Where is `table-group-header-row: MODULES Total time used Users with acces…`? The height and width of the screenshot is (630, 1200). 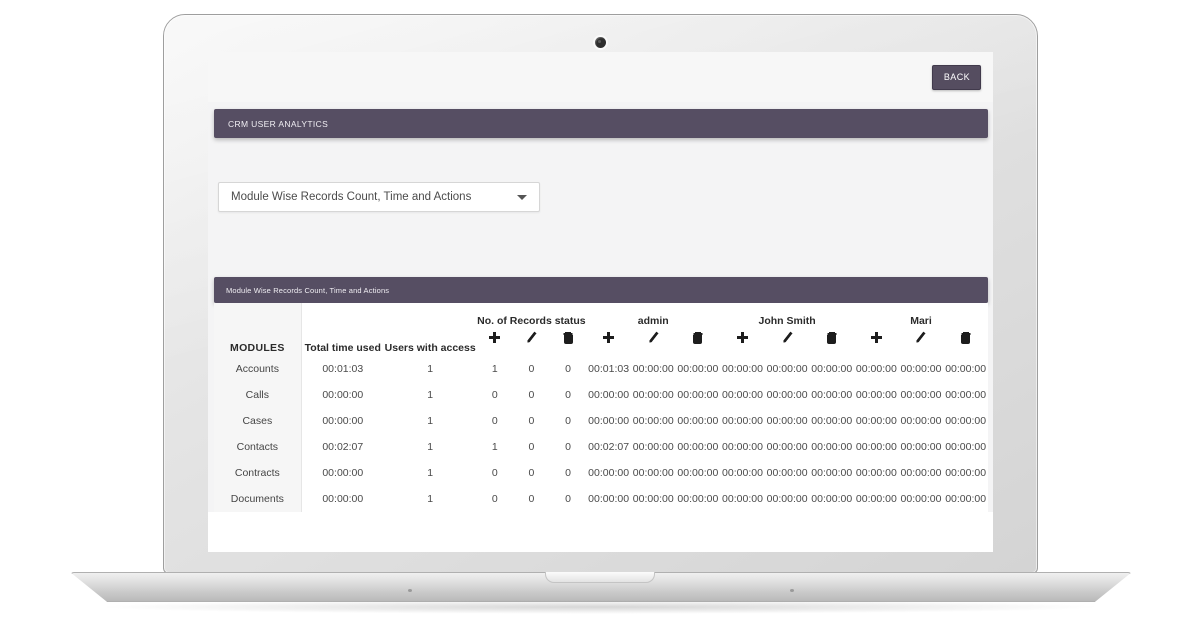 table-group-header-row: MODULES Total time used Users with acces… is located at coordinates (601, 329).